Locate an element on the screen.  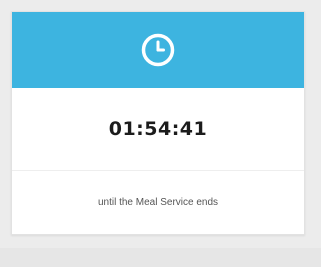
countdown-timer: 01:54:41 is located at coordinates (158, 129).